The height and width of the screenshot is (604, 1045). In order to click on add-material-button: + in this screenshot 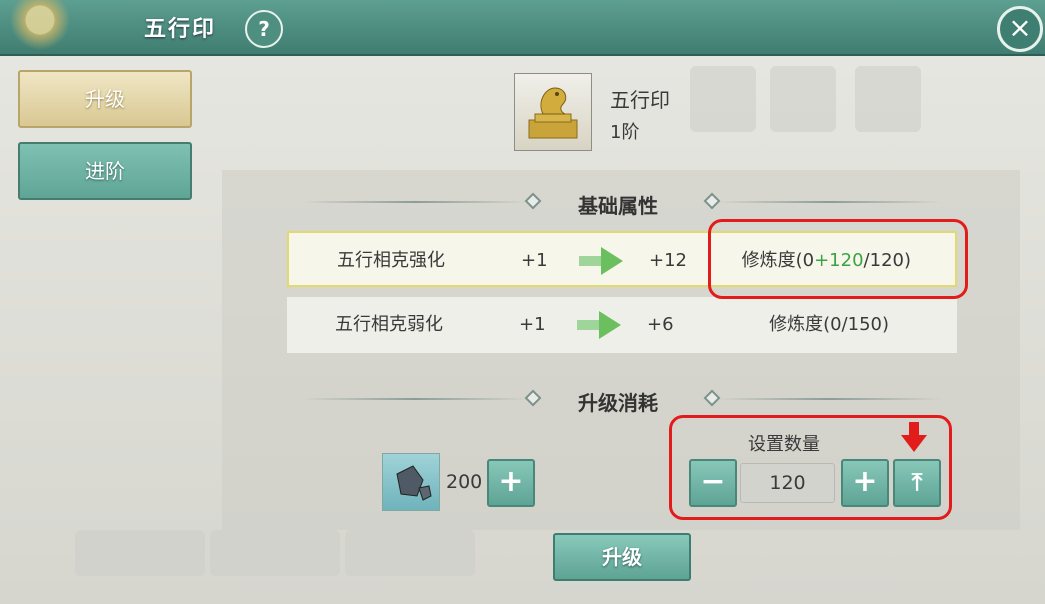, I will do `click(511, 483)`.